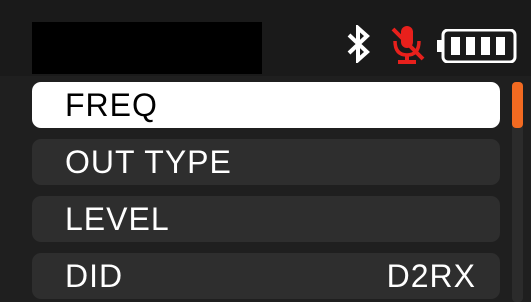 The image size is (531, 302). Describe the element at coordinates (266, 162) in the screenshot. I see `menu-item-out-type: OUT TYPE` at that location.